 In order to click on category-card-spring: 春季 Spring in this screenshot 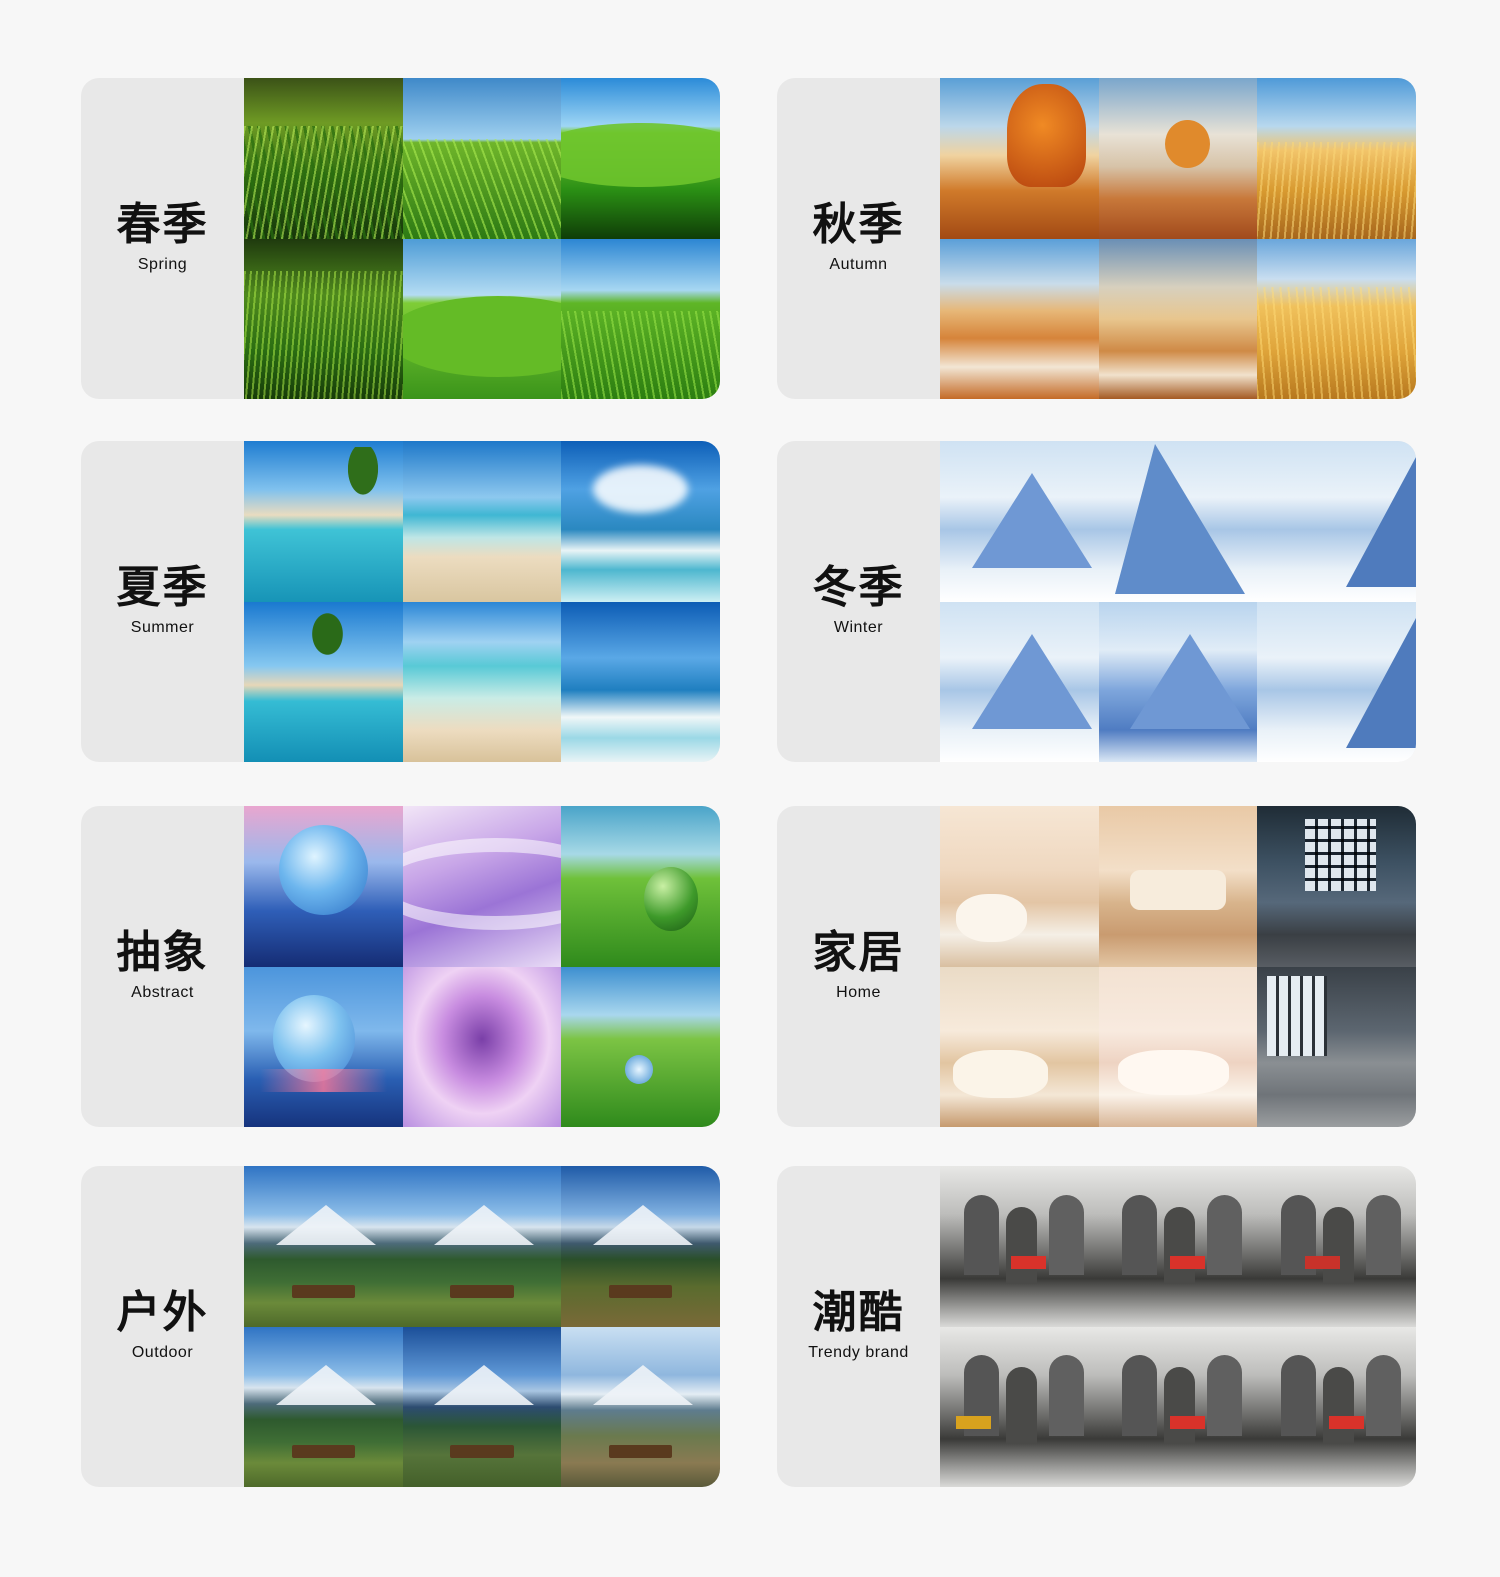, I will do `click(400, 238)`.